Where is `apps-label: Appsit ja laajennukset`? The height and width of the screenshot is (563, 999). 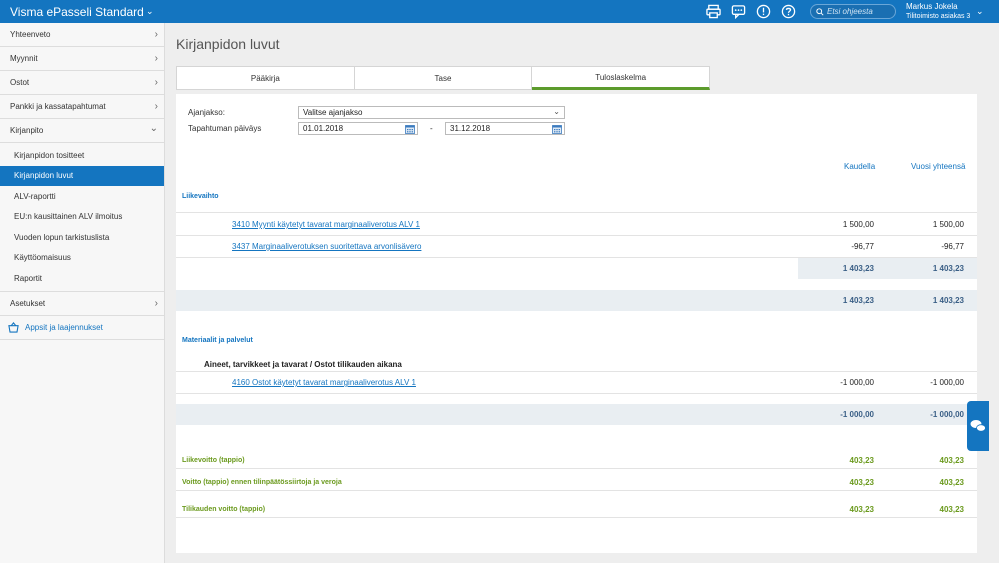
apps-label: Appsit ja laajennukset is located at coordinates (64, 327).